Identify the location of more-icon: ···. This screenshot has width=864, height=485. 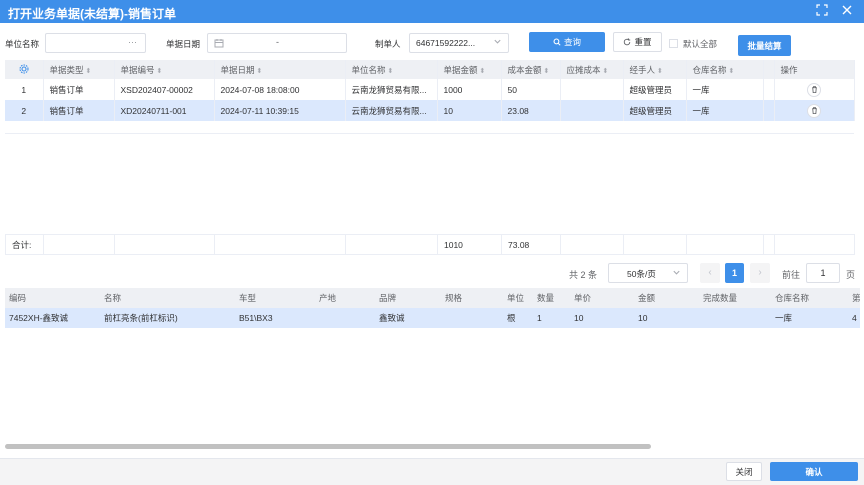
(132, 42).